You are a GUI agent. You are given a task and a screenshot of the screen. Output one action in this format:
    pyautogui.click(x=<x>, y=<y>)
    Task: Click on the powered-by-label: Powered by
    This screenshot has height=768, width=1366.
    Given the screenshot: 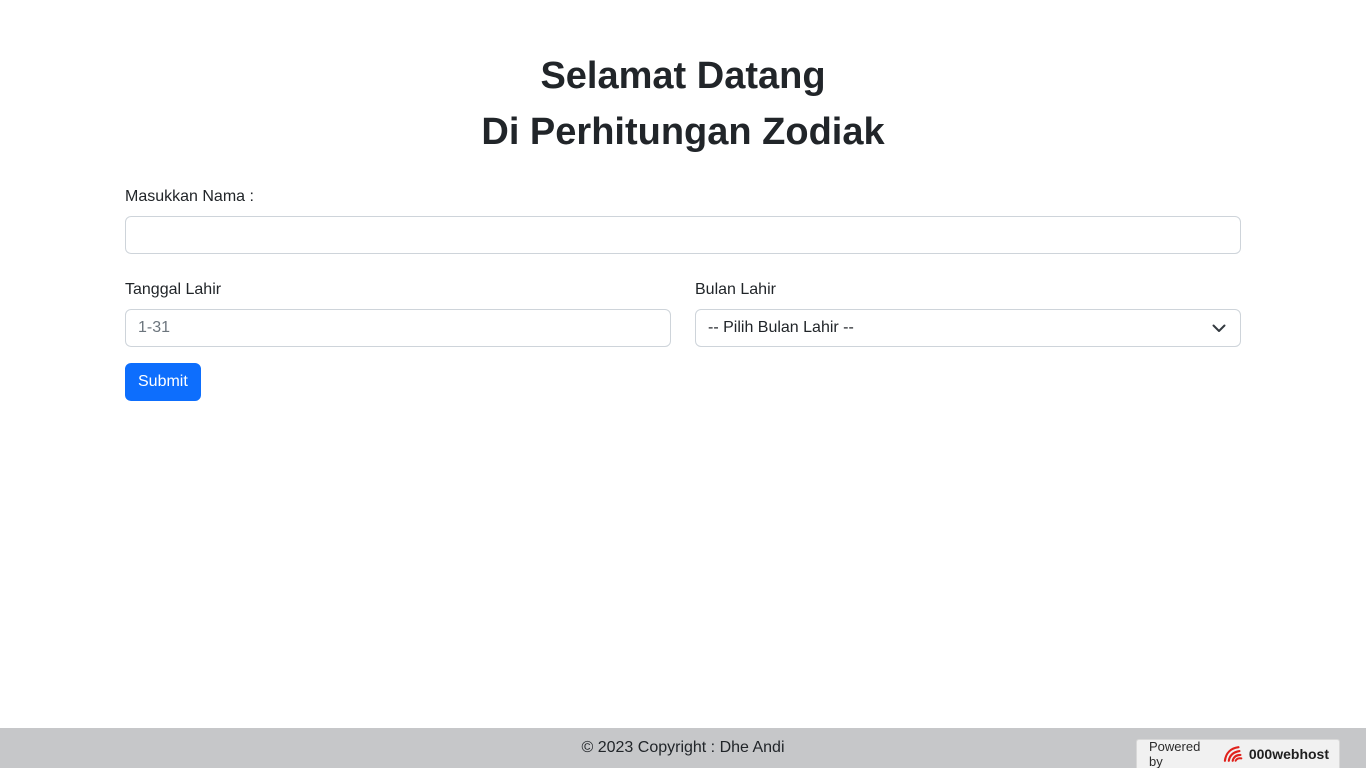 What is the action you would take?
    pyautogui.click(x=1175, y=753)
    